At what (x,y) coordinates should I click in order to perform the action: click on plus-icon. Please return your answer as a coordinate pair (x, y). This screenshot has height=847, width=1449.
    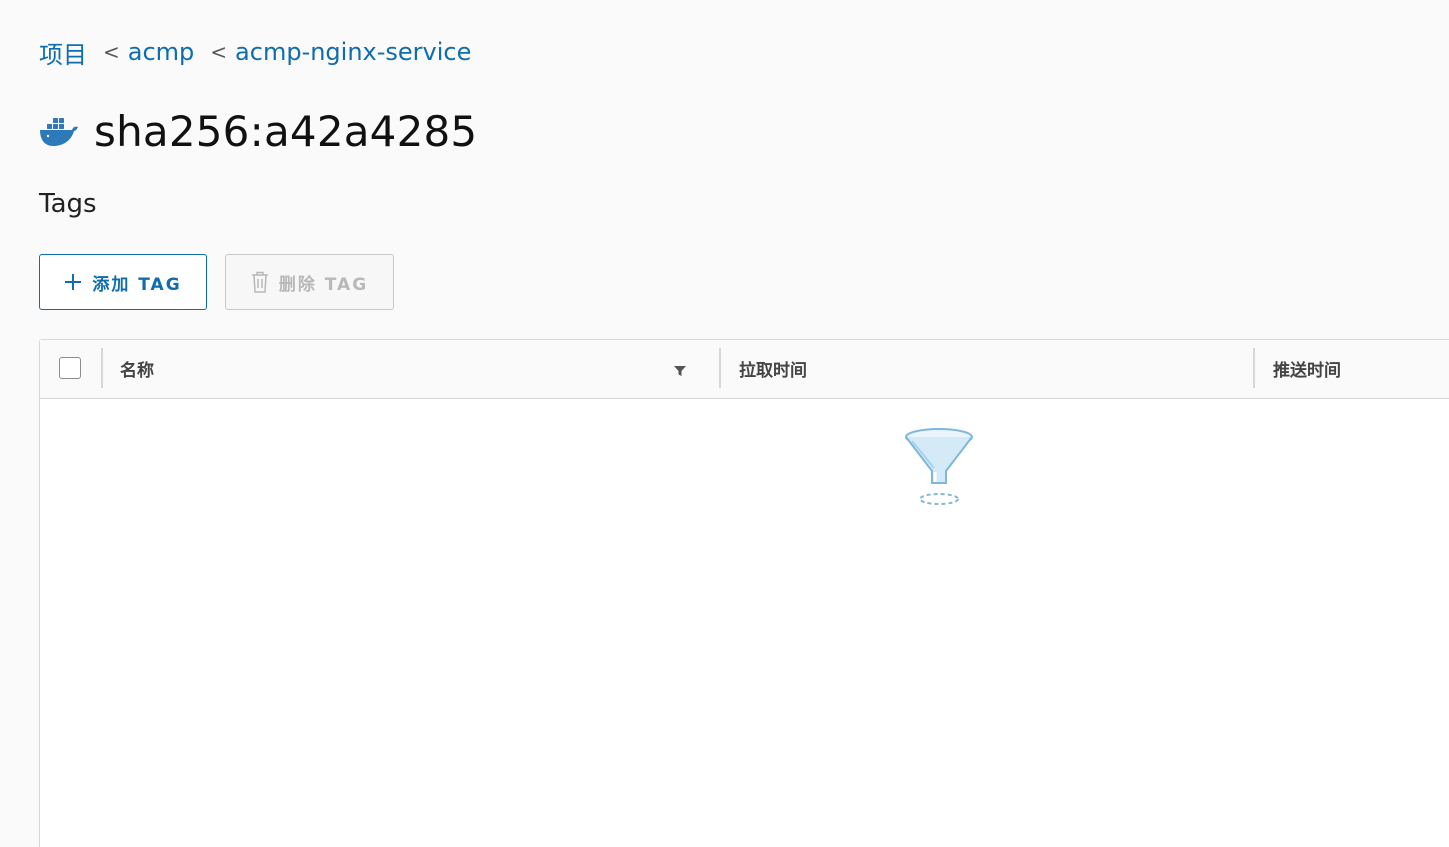
    Looking at the image, I should click on (73, 282).